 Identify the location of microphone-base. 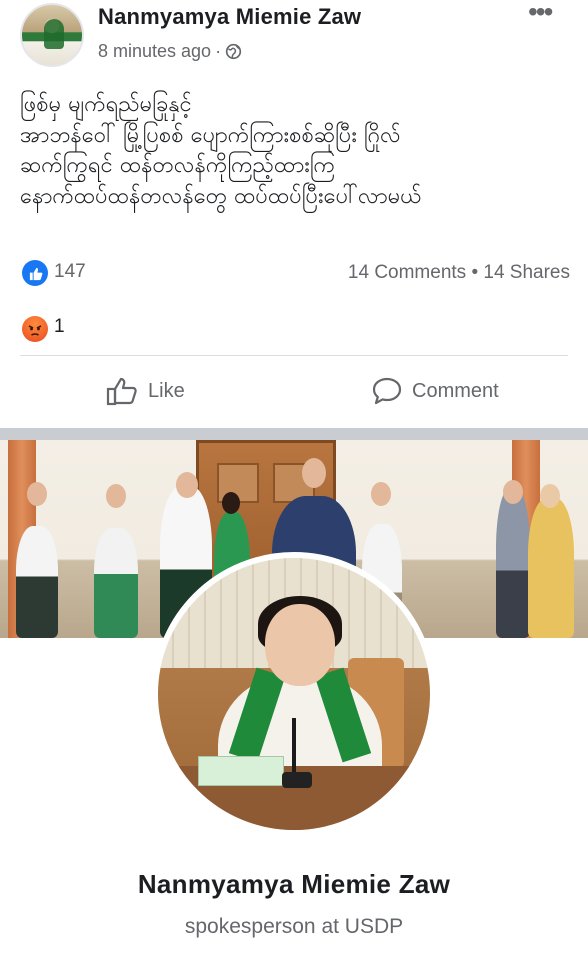
(297, 780).